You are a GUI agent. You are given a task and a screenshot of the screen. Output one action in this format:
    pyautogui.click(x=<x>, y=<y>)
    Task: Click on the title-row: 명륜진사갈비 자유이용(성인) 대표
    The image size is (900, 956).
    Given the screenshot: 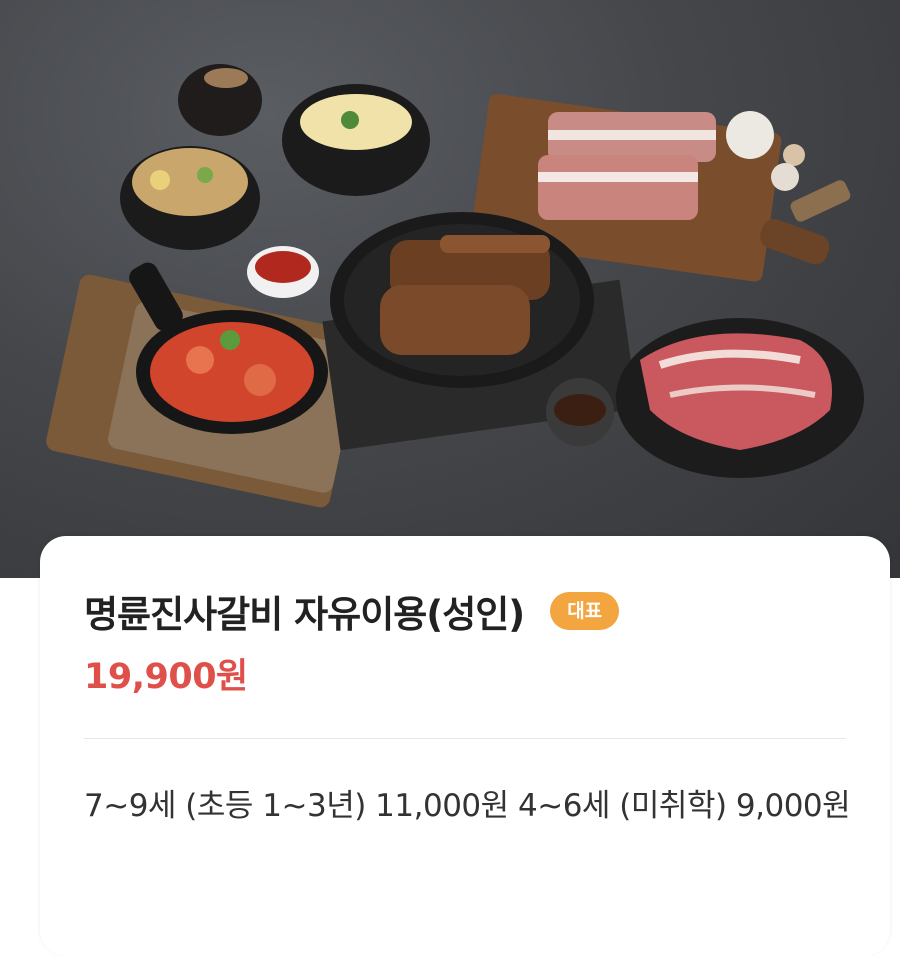 What is the action you would take?
    pyautogui.click(x=352, y=611)
    